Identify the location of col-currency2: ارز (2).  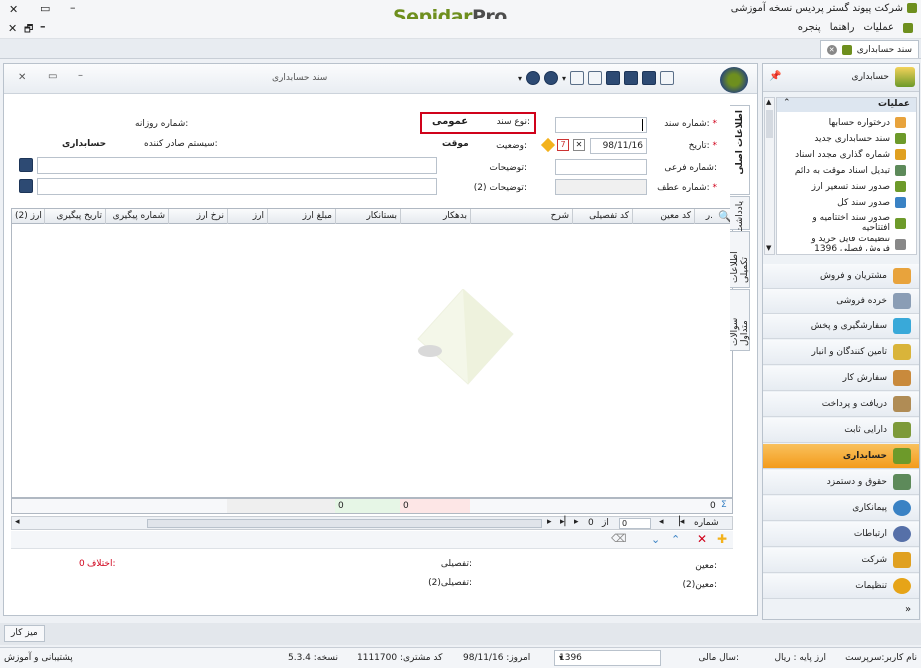
(28, 216).